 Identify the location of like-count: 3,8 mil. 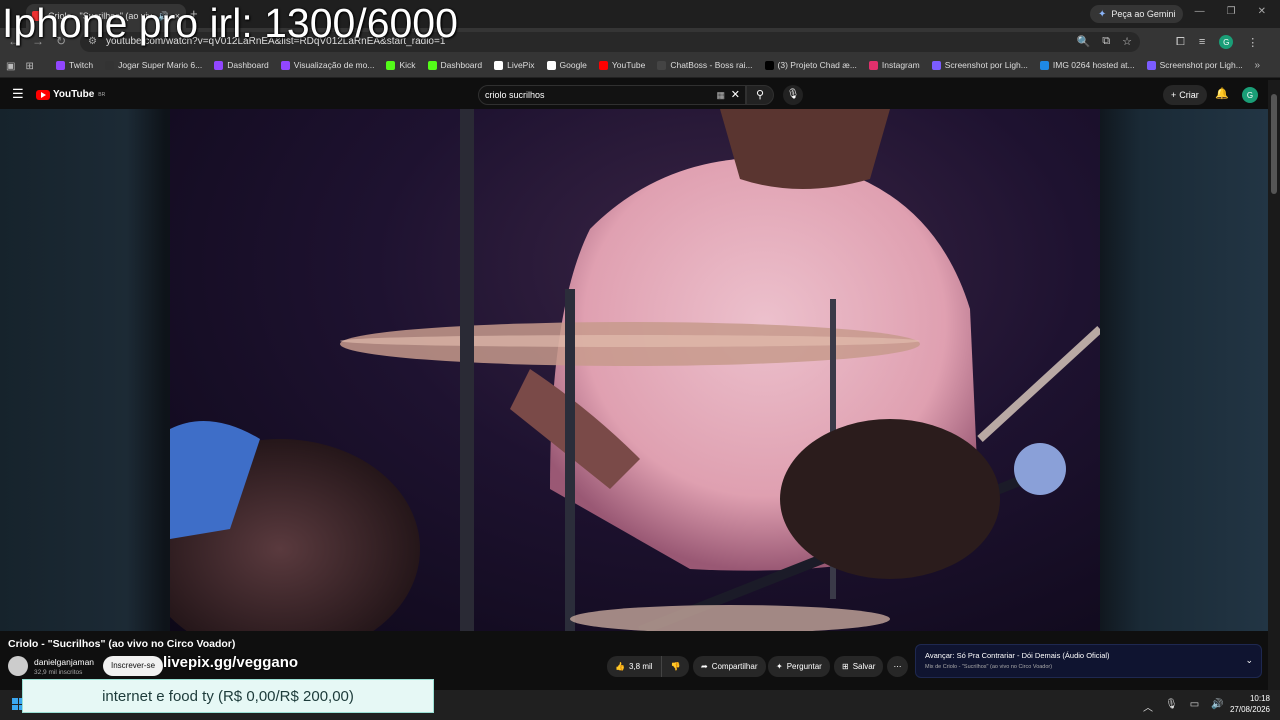
(640, 666).